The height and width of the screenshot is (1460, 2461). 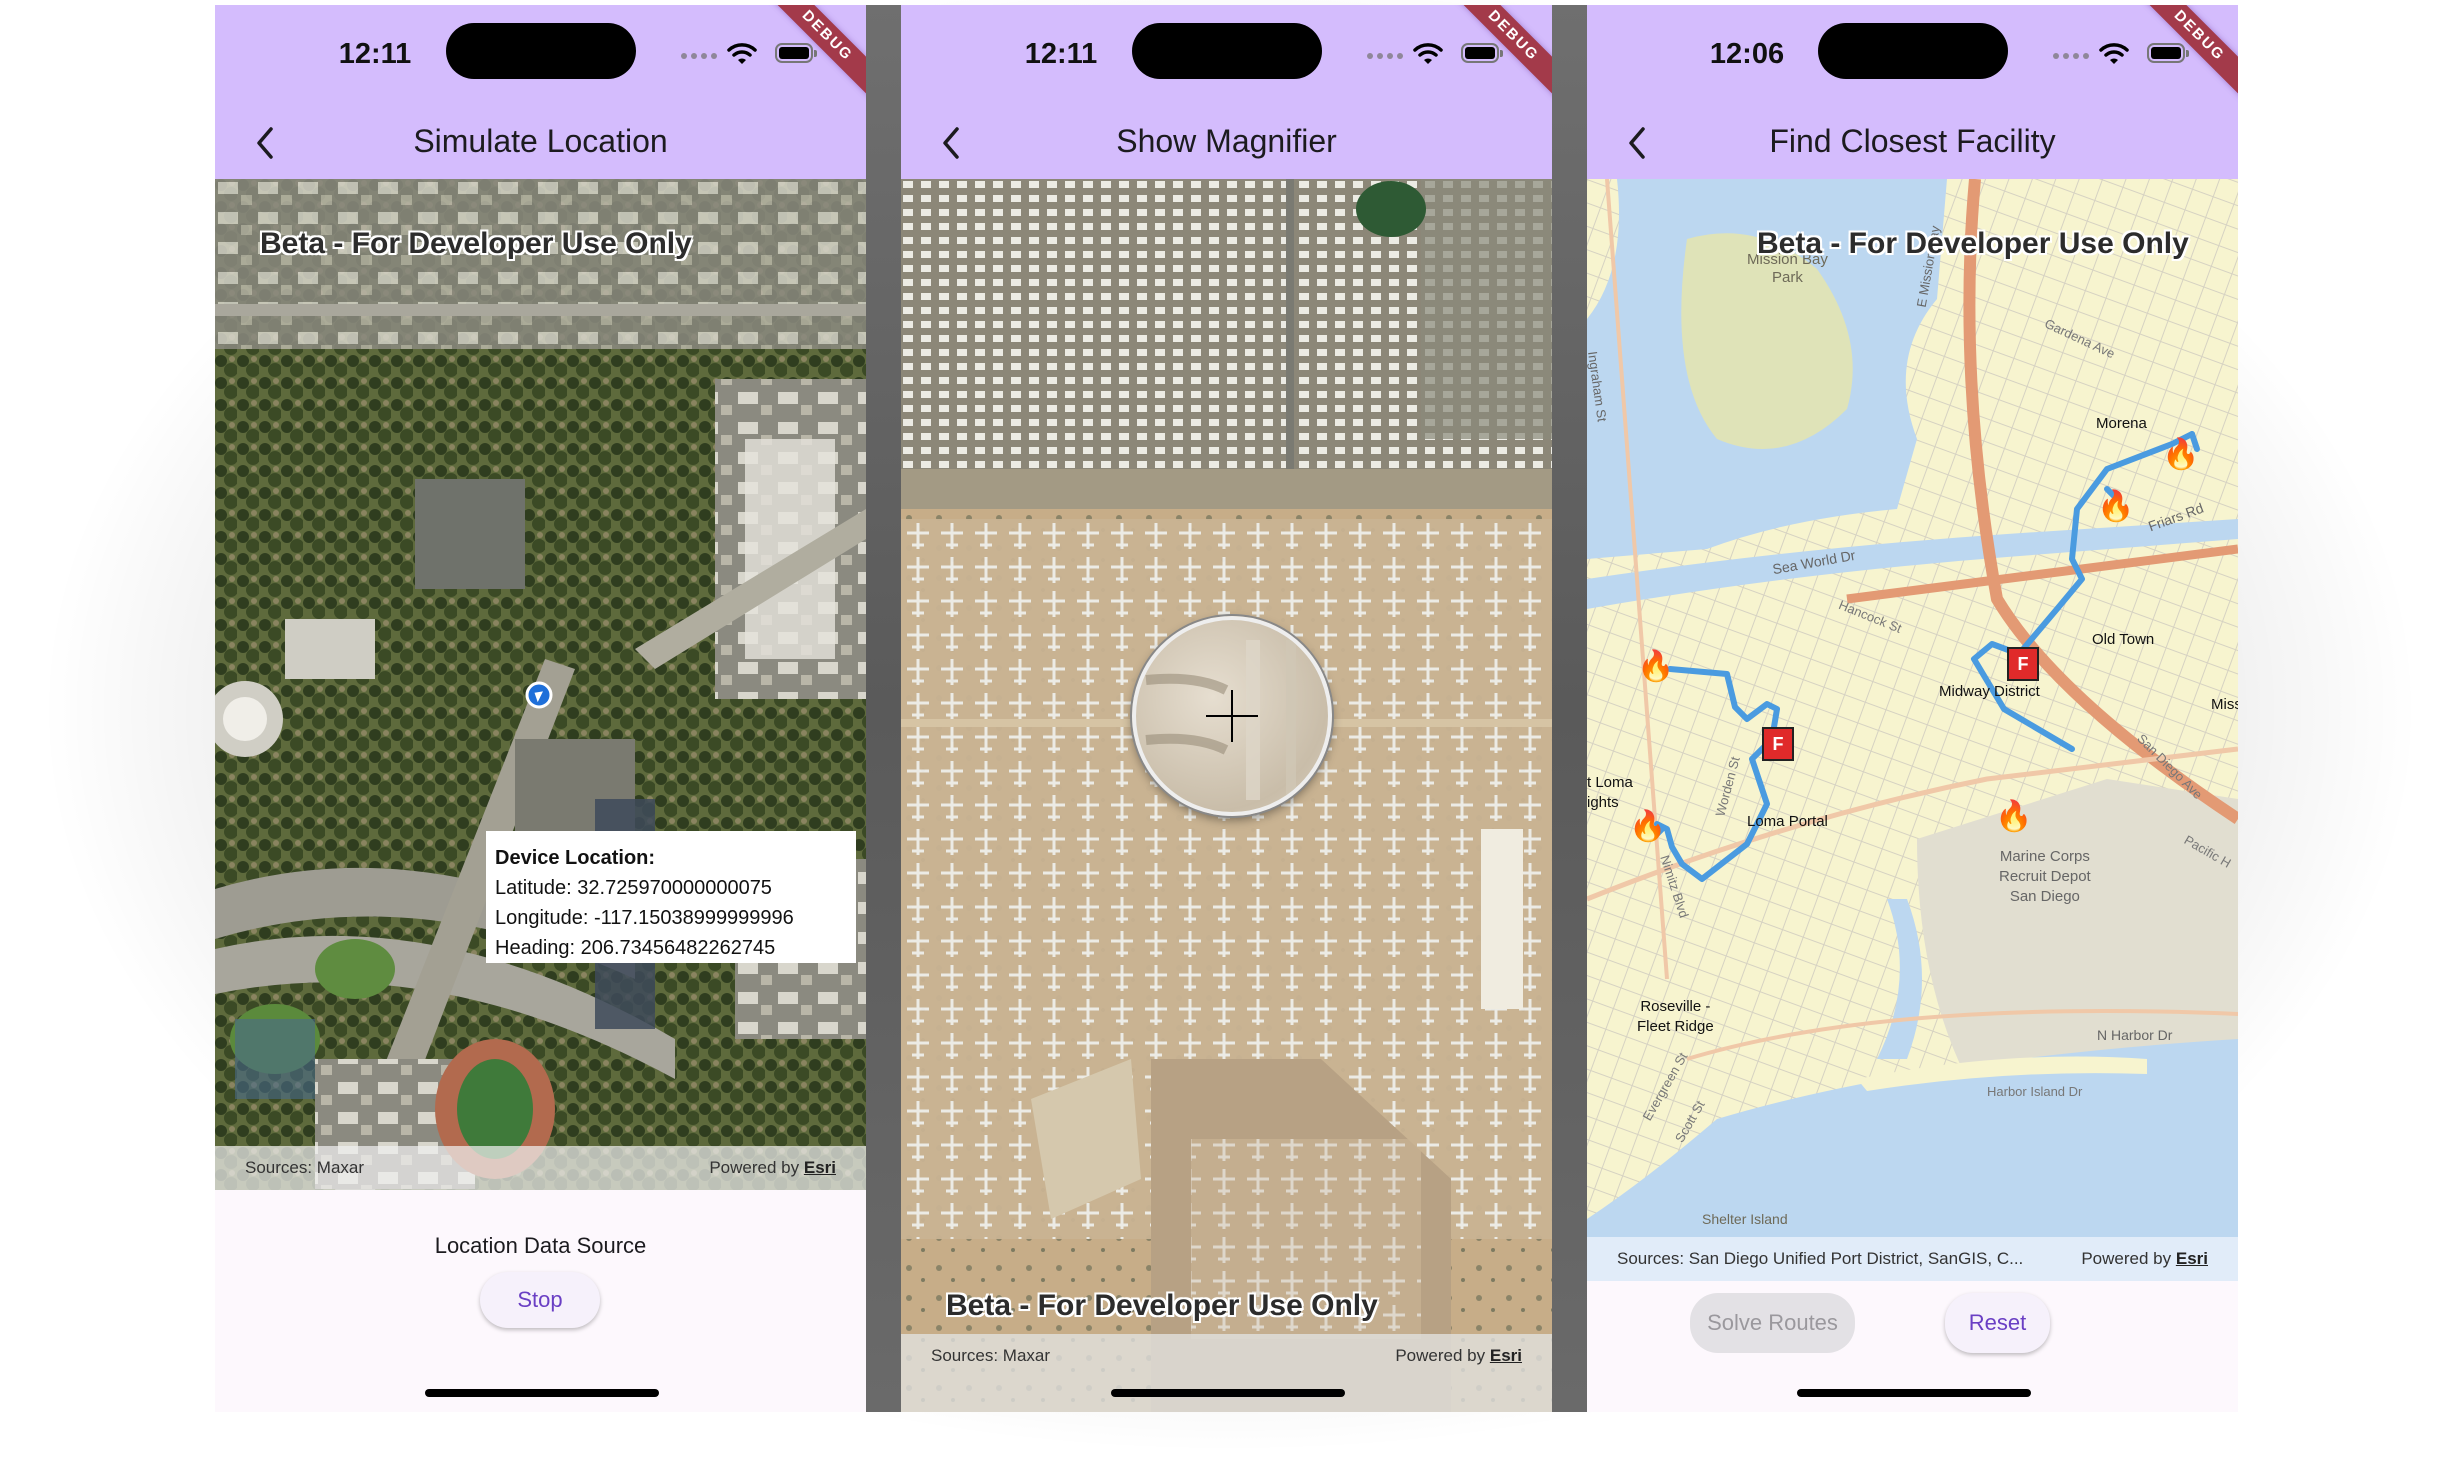 What do you see at coordinates (635, 948) in the screenshot?
I see `heading-value: Heading: 206.73456482262745` at bounding box center [635, 948].